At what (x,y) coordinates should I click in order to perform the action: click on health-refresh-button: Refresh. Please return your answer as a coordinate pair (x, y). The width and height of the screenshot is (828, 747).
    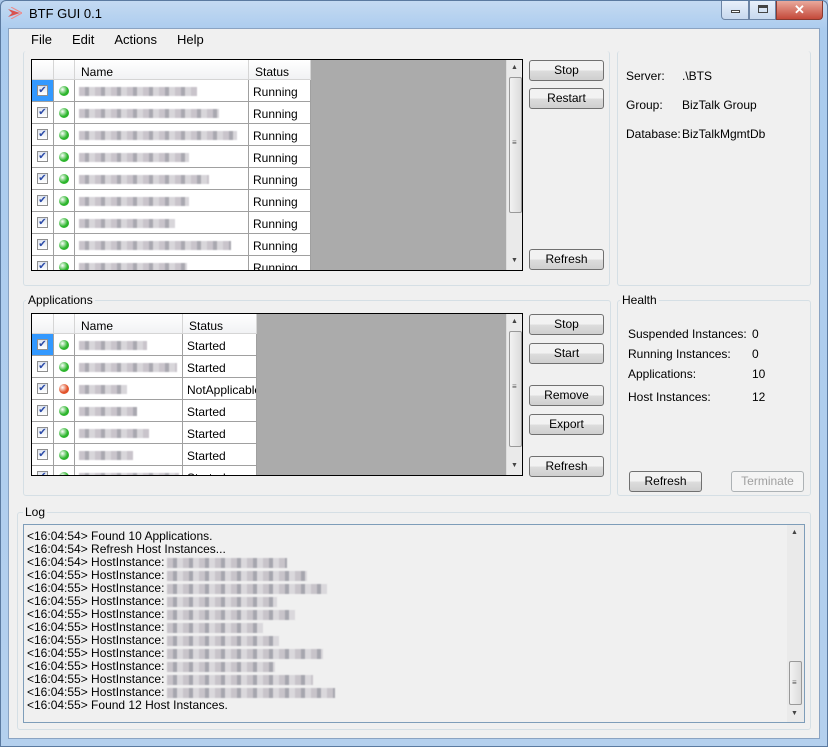
    Looking at the image, I should click on (665, 481).